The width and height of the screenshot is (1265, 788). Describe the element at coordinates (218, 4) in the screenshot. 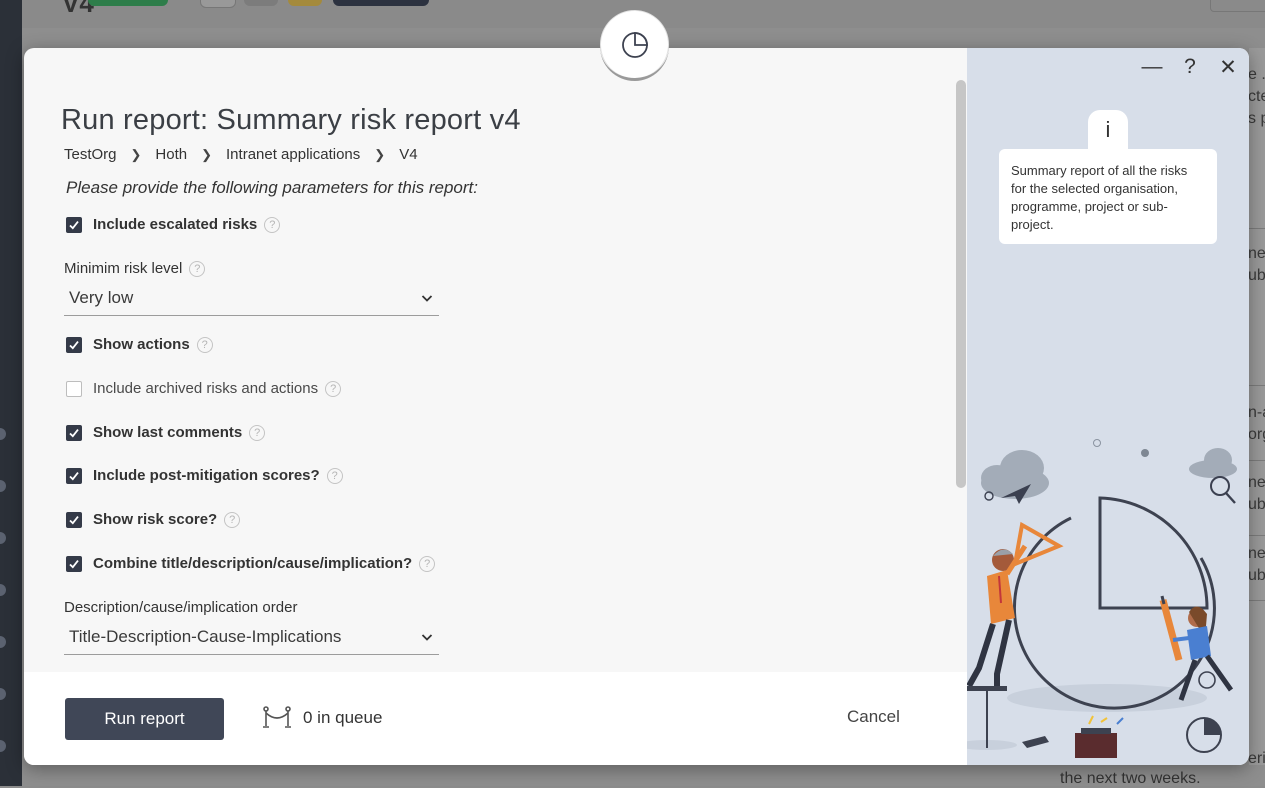

I see `background-chart-button` at that location.